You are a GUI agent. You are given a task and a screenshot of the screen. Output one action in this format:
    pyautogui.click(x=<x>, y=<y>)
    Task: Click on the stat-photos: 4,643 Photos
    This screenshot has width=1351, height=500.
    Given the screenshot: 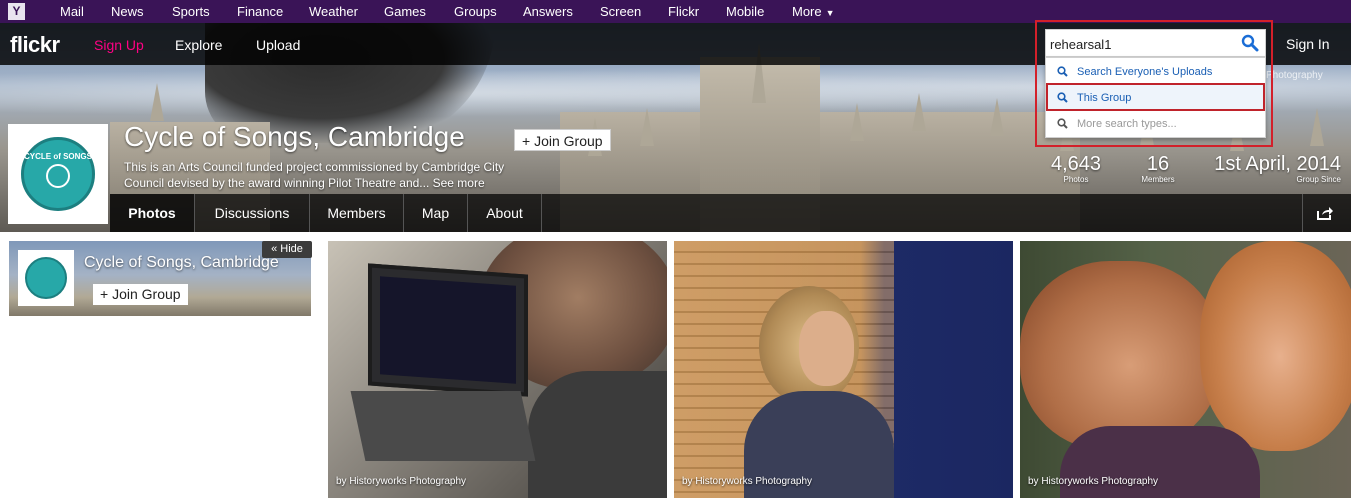 What is the action you would take?
    pyautogui.click(x=1076, y=168)
    